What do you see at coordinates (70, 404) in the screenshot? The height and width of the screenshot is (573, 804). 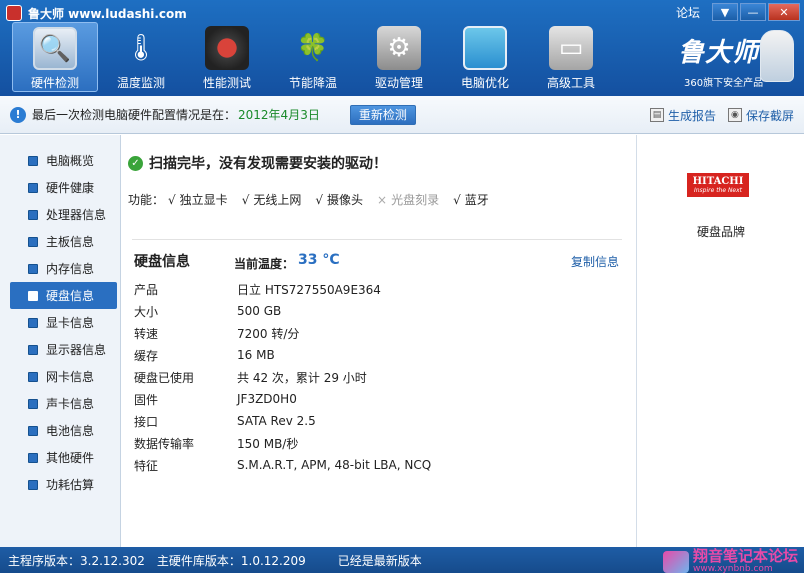 I see `sidebar-item-label: 声卡信息` at bounding box center [70, 404].